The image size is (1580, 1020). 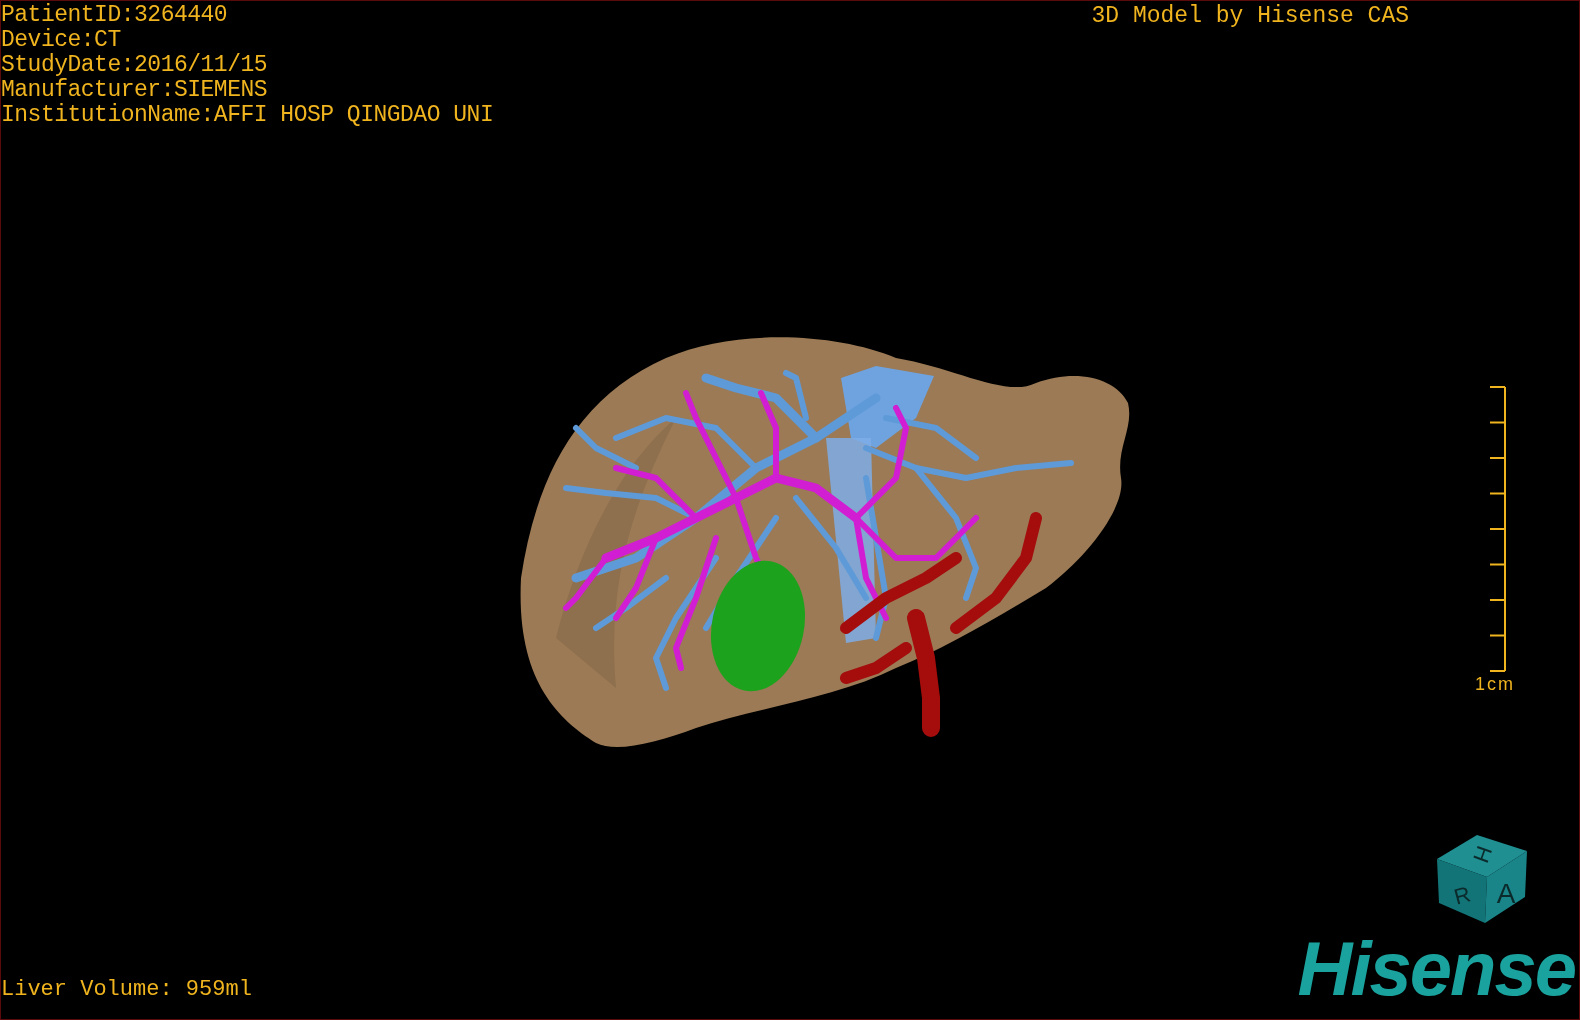 I want to click on brand-logo: Hisense, so click(x=1436, y=969).